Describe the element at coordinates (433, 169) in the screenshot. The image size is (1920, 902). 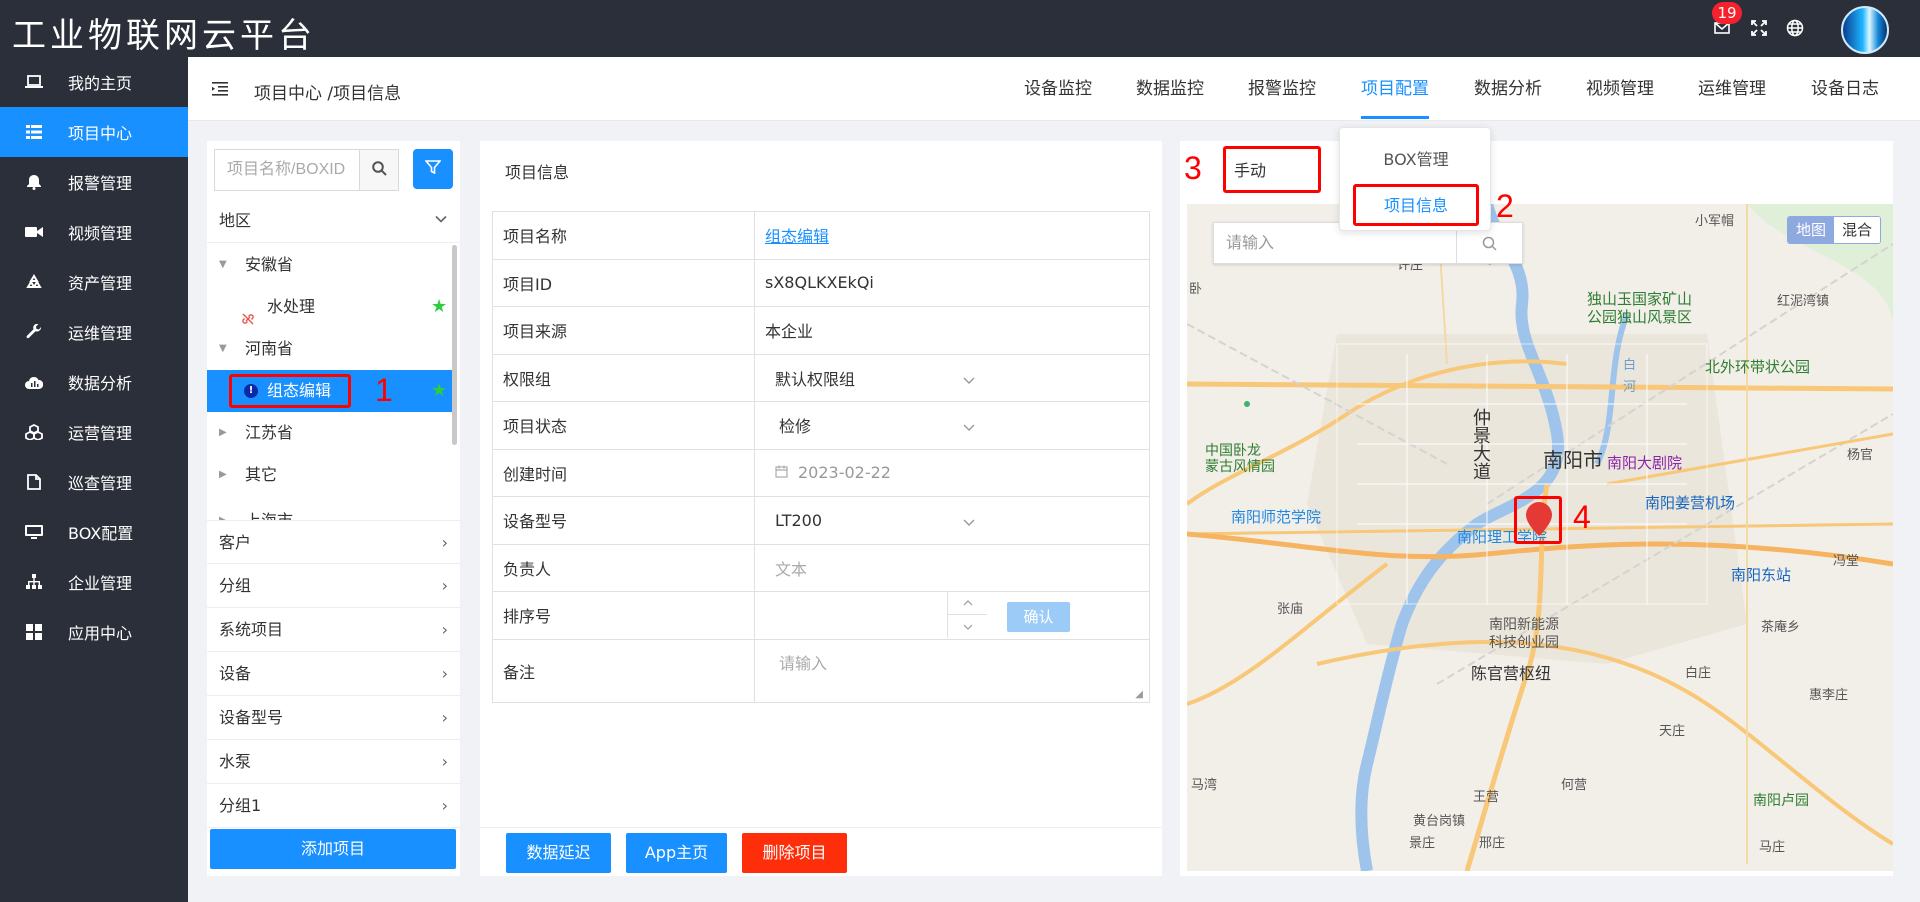
I see `filter-button` at that location.